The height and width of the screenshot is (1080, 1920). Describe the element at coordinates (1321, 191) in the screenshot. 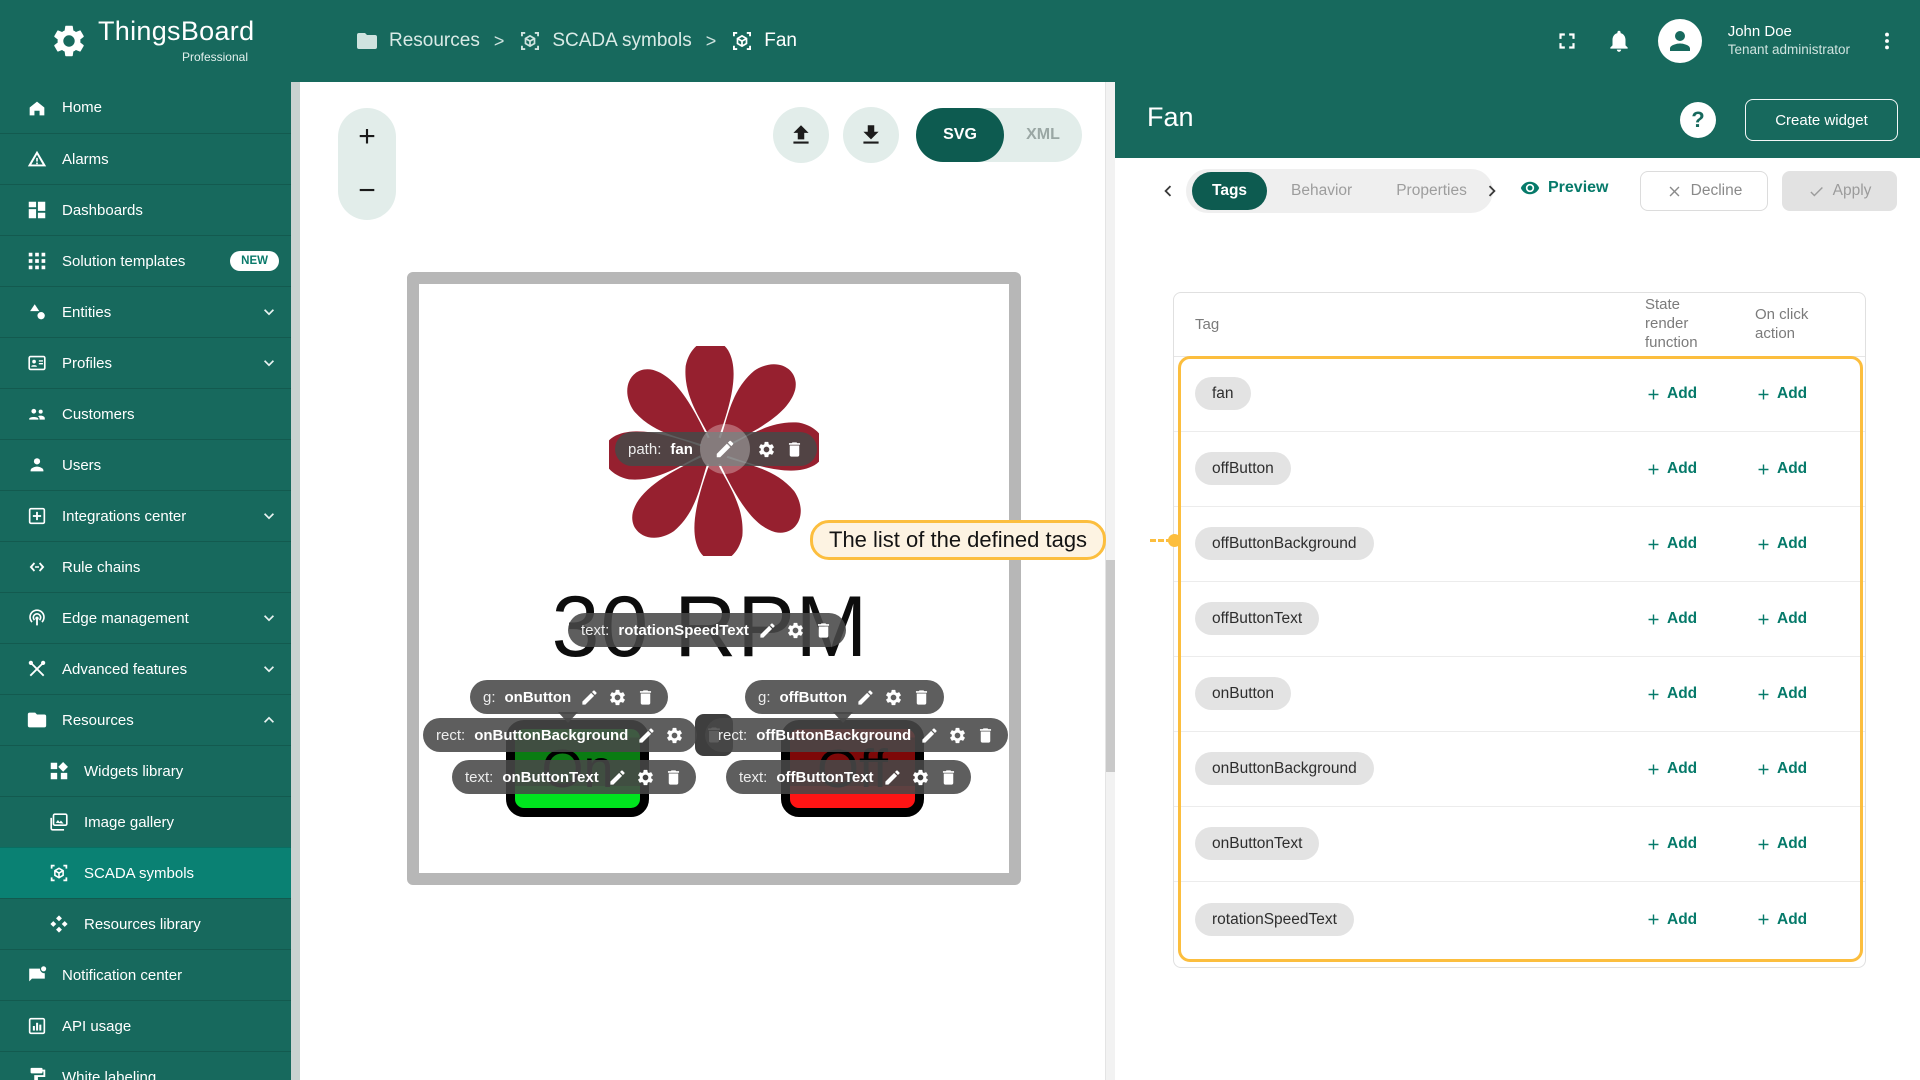

I see `tab-behavior: Behavior` at that location.